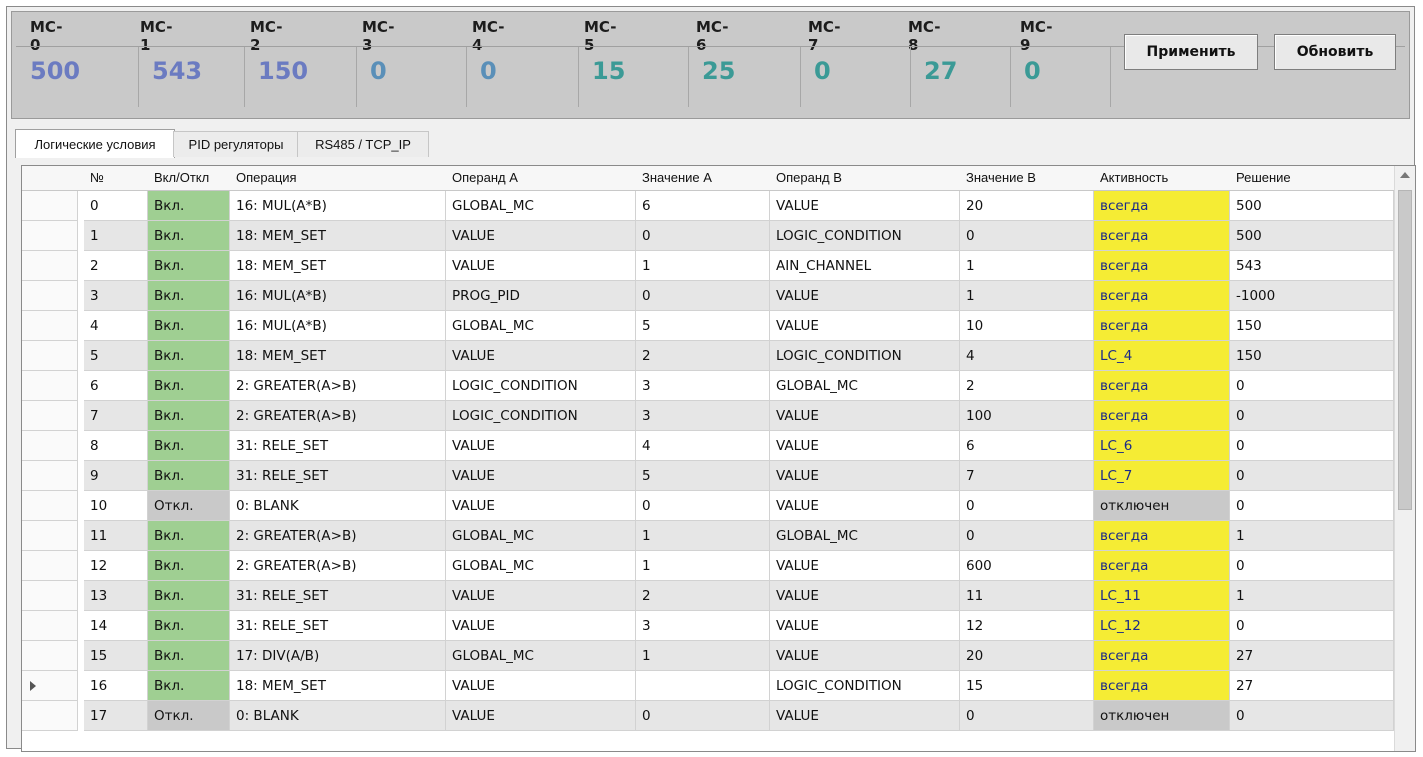  I want to click on cell-va: 6, so click(703, 206).